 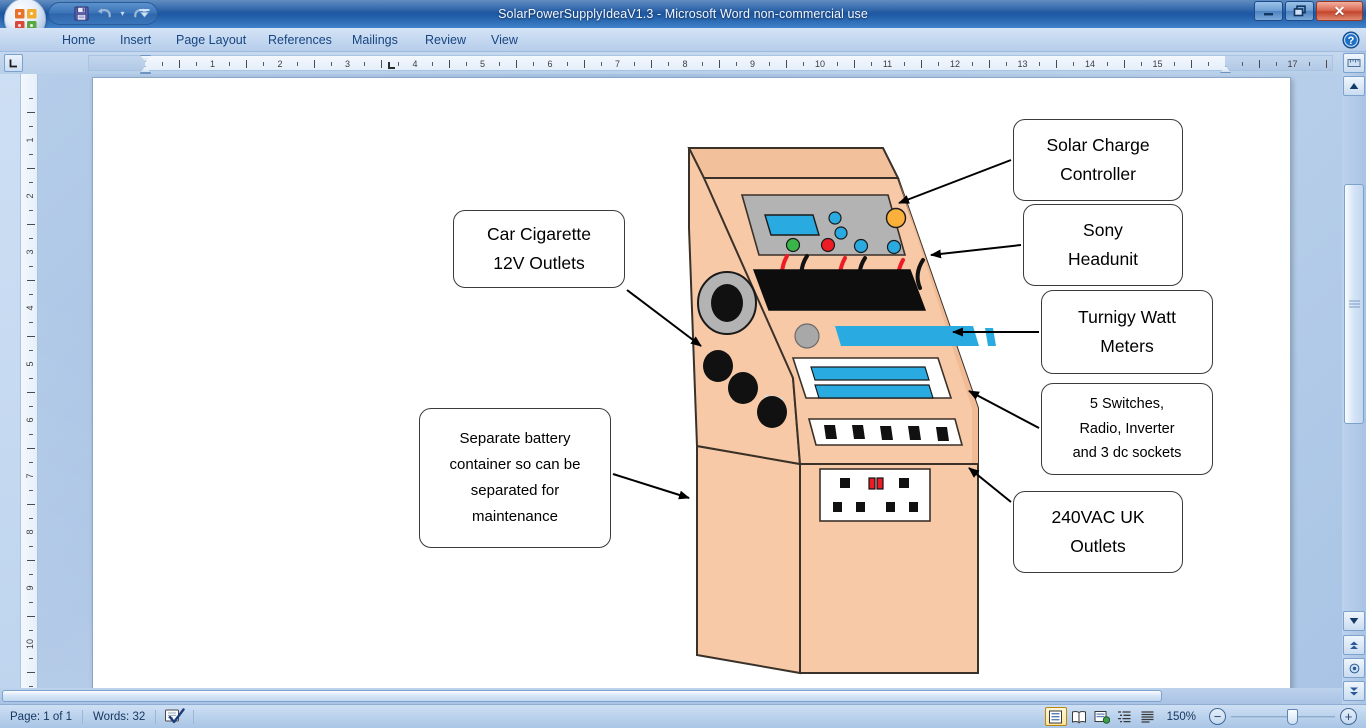 What do you see at coordinates (1148, 716) in the screenshot?
I see `draft-view-button` at bounding box center [1148, 716].